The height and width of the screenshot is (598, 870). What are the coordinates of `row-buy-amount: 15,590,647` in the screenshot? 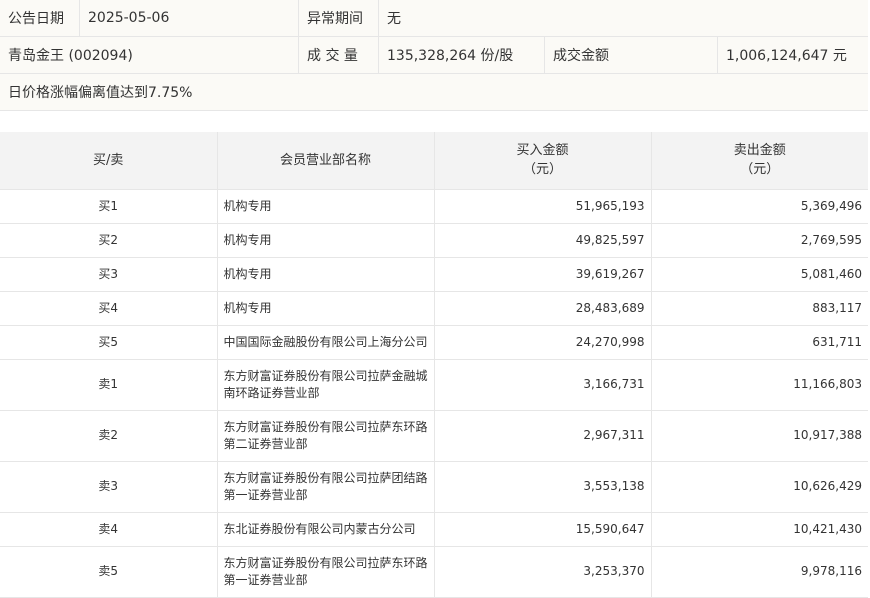 It's located at (543, 529).